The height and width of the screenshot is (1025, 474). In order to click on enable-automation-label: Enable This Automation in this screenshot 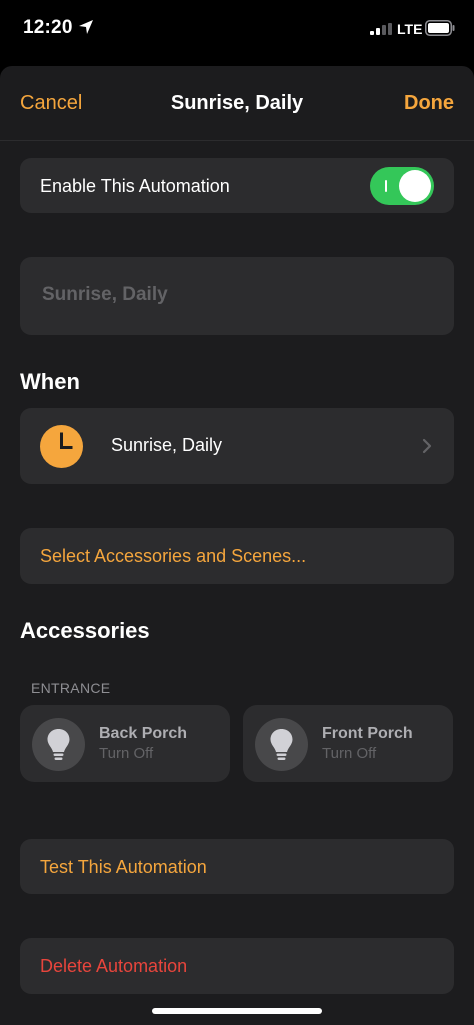, I will do `click(135, 186)`.